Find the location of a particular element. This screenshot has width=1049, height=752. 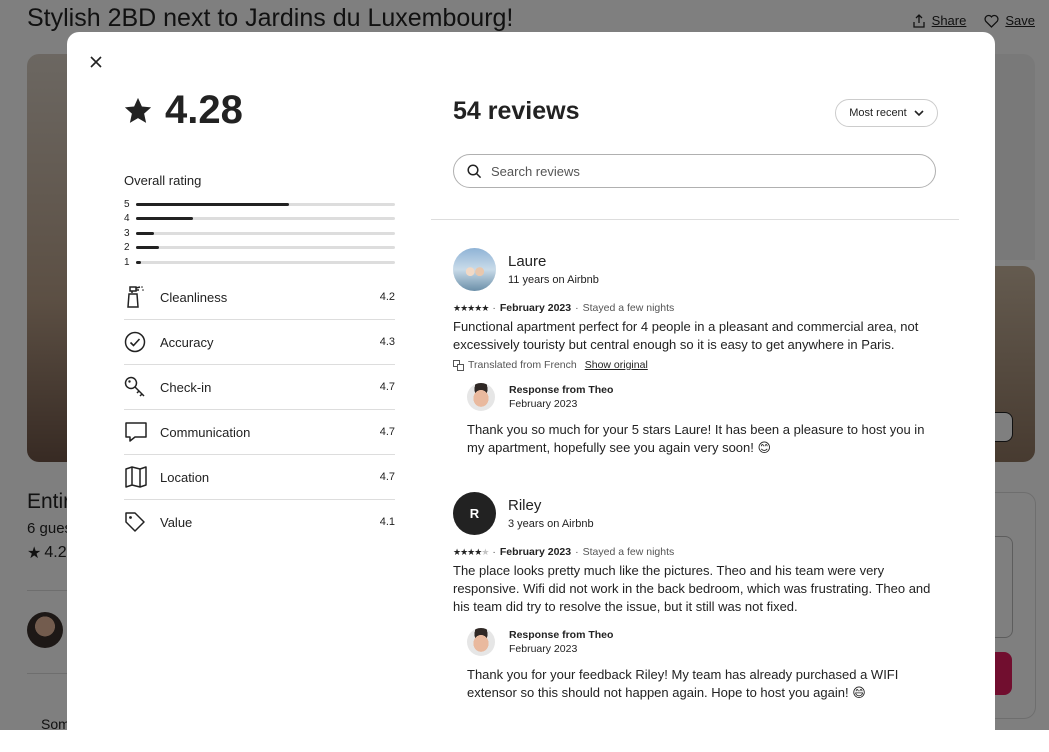

category-label: Check-in is located at coordinates (186, 387).